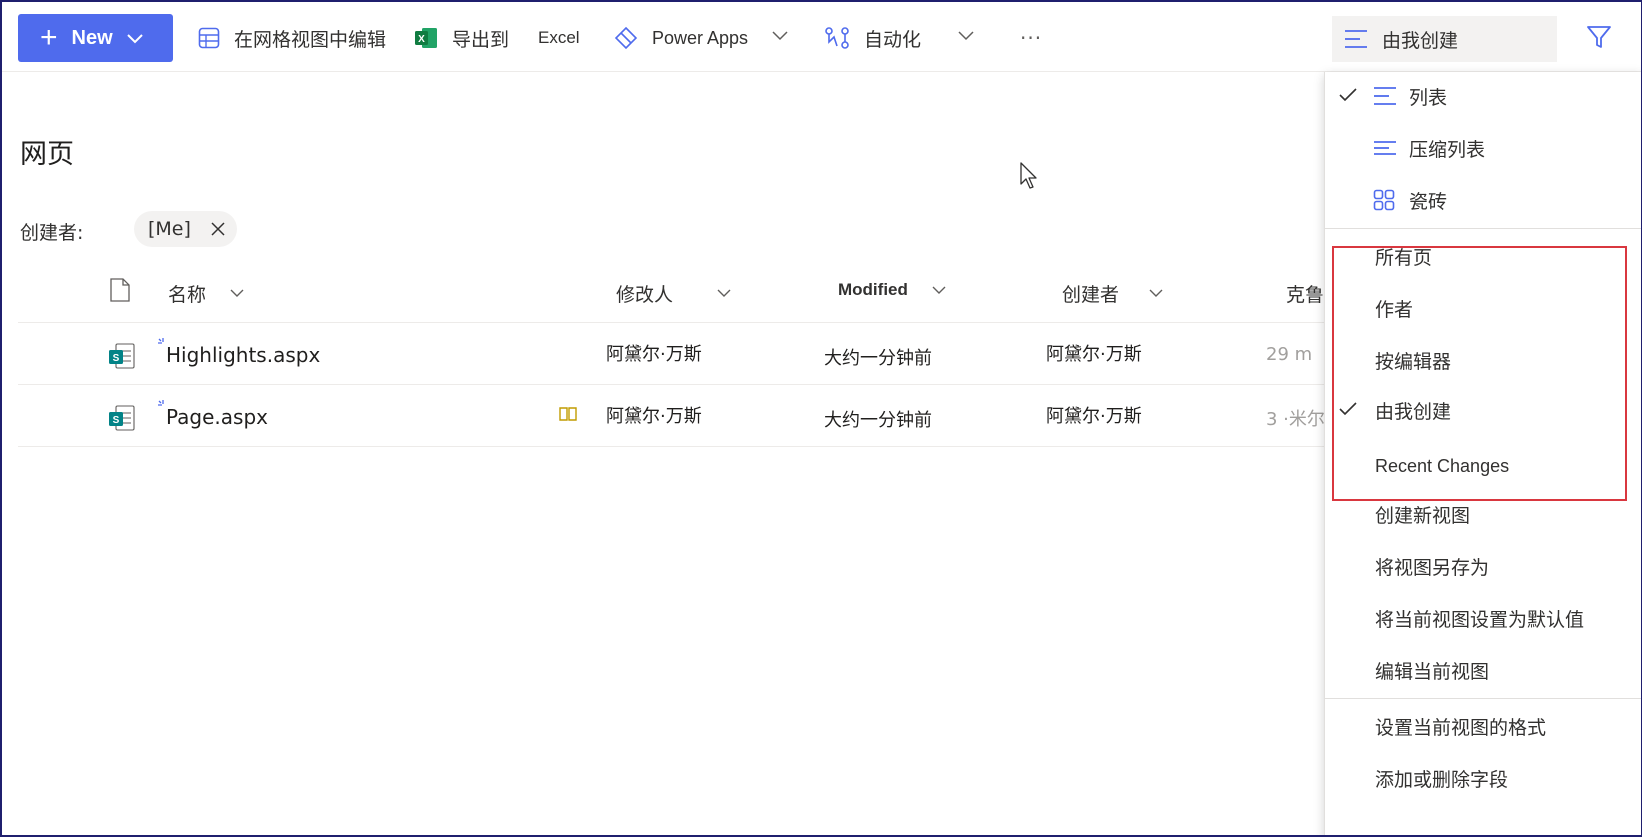  I want to click on power-apps-label: Power Apps, so click(700, 37).